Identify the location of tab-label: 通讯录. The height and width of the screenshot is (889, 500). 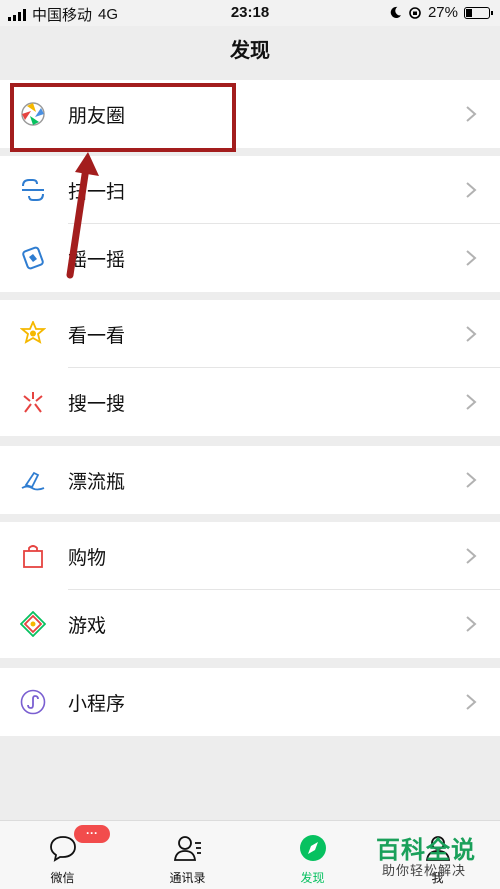
(187, 878).